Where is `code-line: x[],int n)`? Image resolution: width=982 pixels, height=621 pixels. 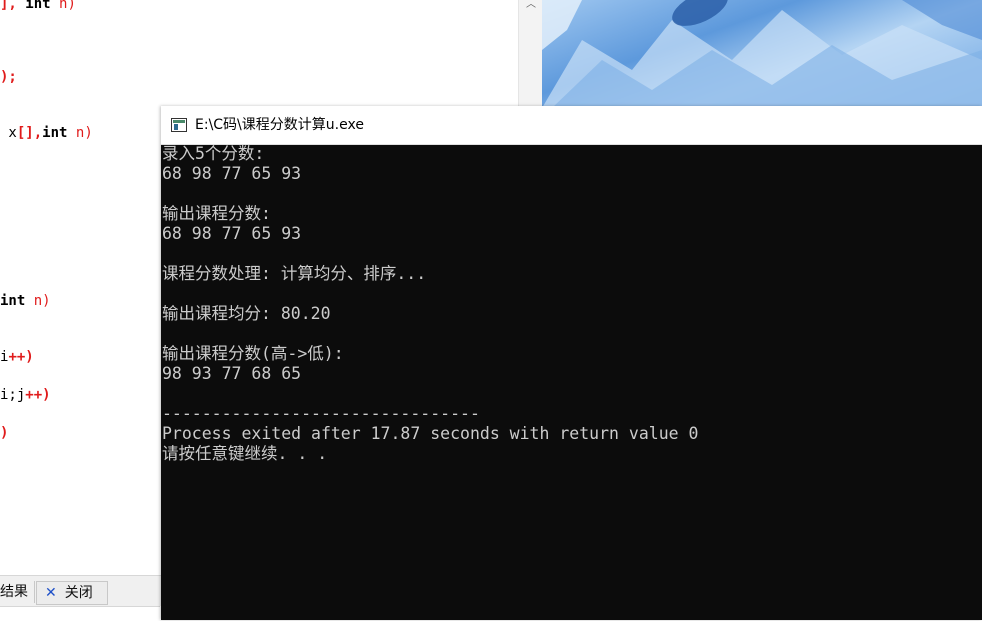 code-line: x[],int n) is located at coordinates (46, 133).